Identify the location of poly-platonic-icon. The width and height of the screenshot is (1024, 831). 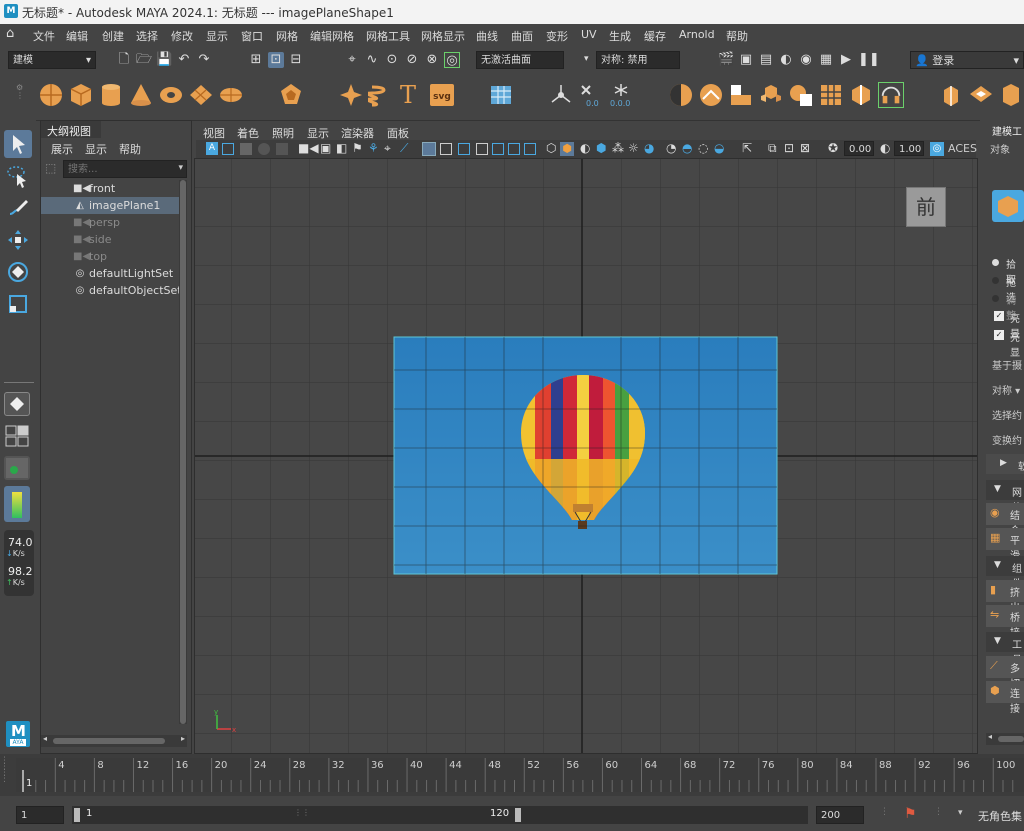
(291, 95).